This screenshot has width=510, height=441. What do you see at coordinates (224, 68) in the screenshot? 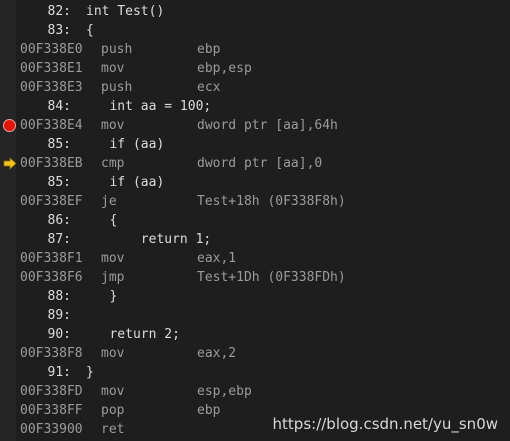
I see `instruction-operands: ebp,esp` at bounding box center [224, 68].